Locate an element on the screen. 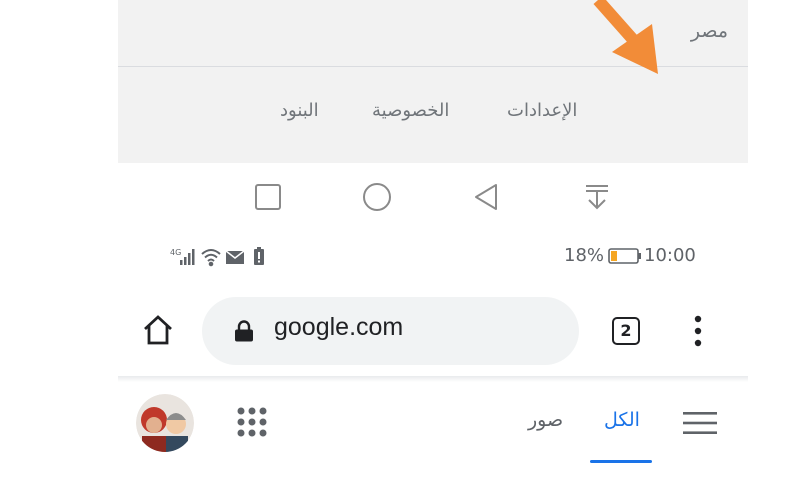 This screenshot has width=798, height=500. avatar is located at coordinates (165, 423).